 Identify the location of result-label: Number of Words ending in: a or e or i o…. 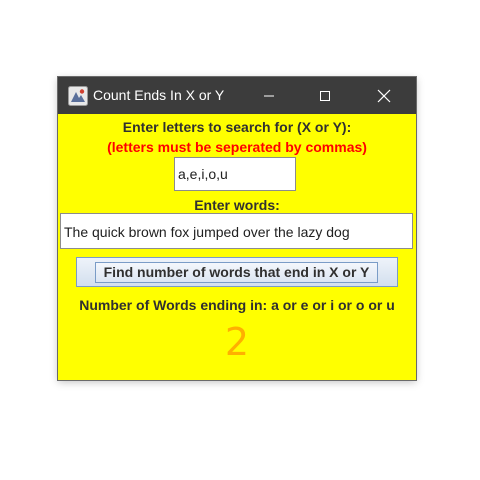
(237, 305).